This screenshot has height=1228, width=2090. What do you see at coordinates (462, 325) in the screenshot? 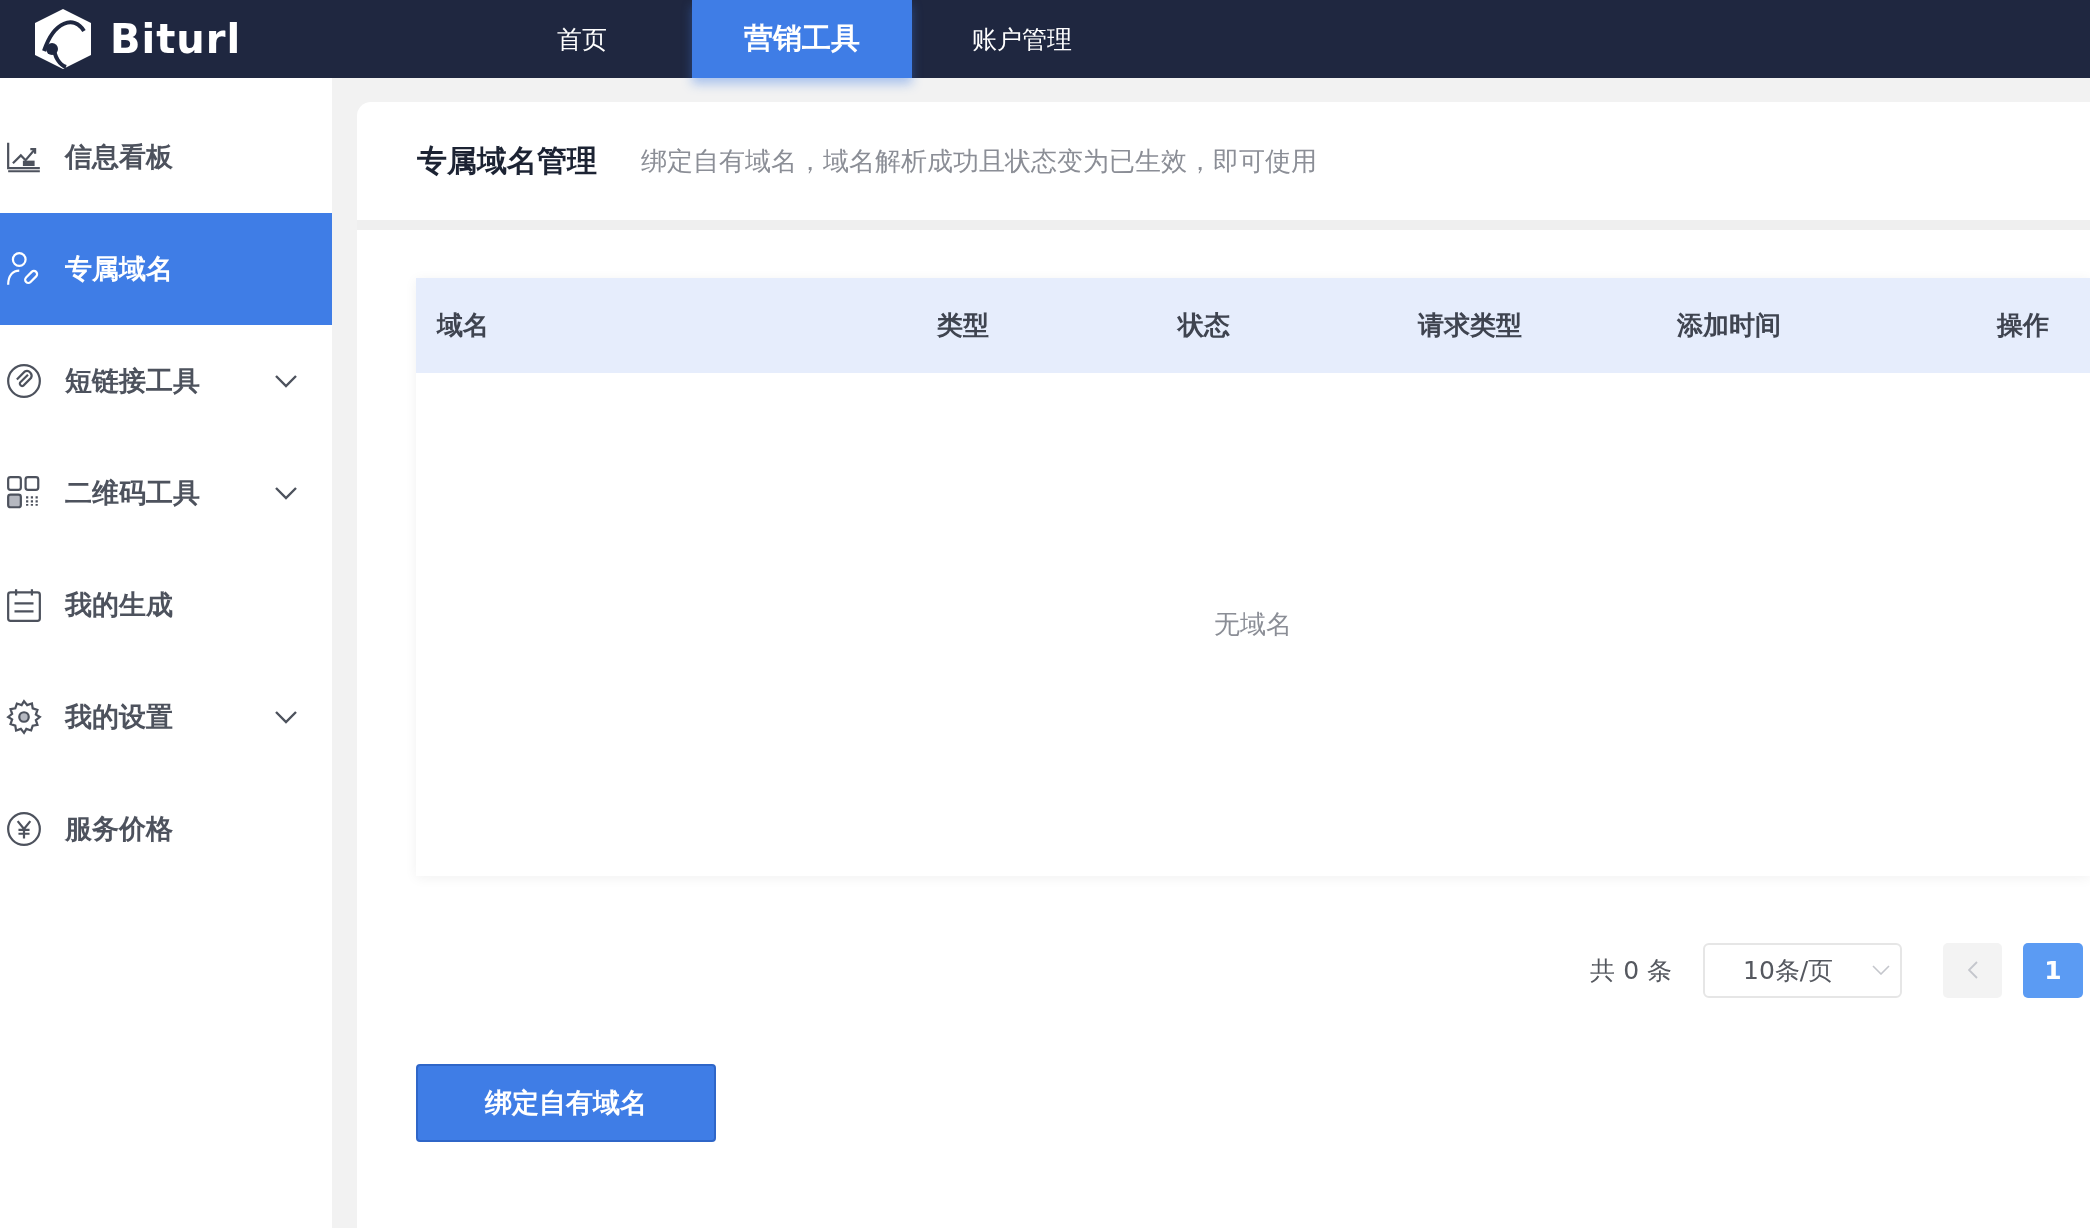
I see `column-header: 域名` at bounding box center [462, 325].